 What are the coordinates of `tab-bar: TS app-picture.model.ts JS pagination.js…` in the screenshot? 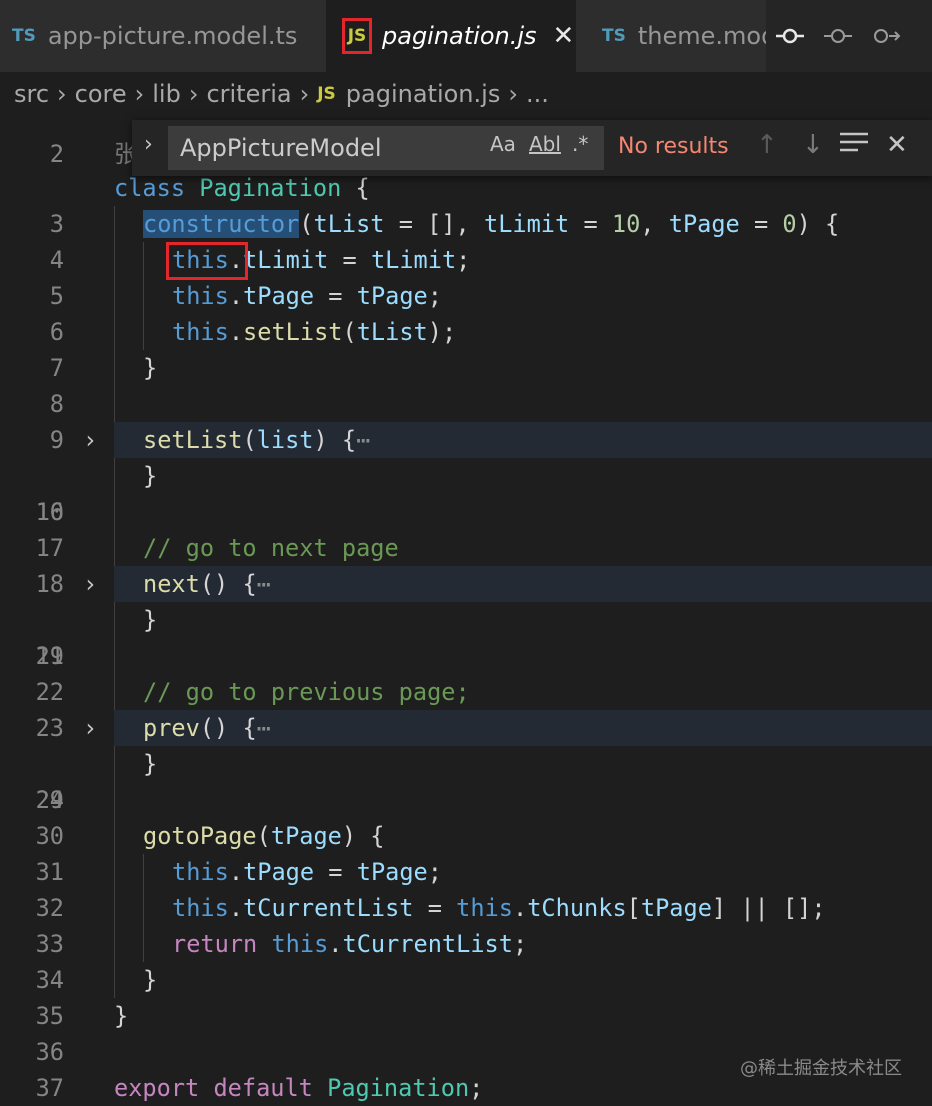 It's located at (466, 36).